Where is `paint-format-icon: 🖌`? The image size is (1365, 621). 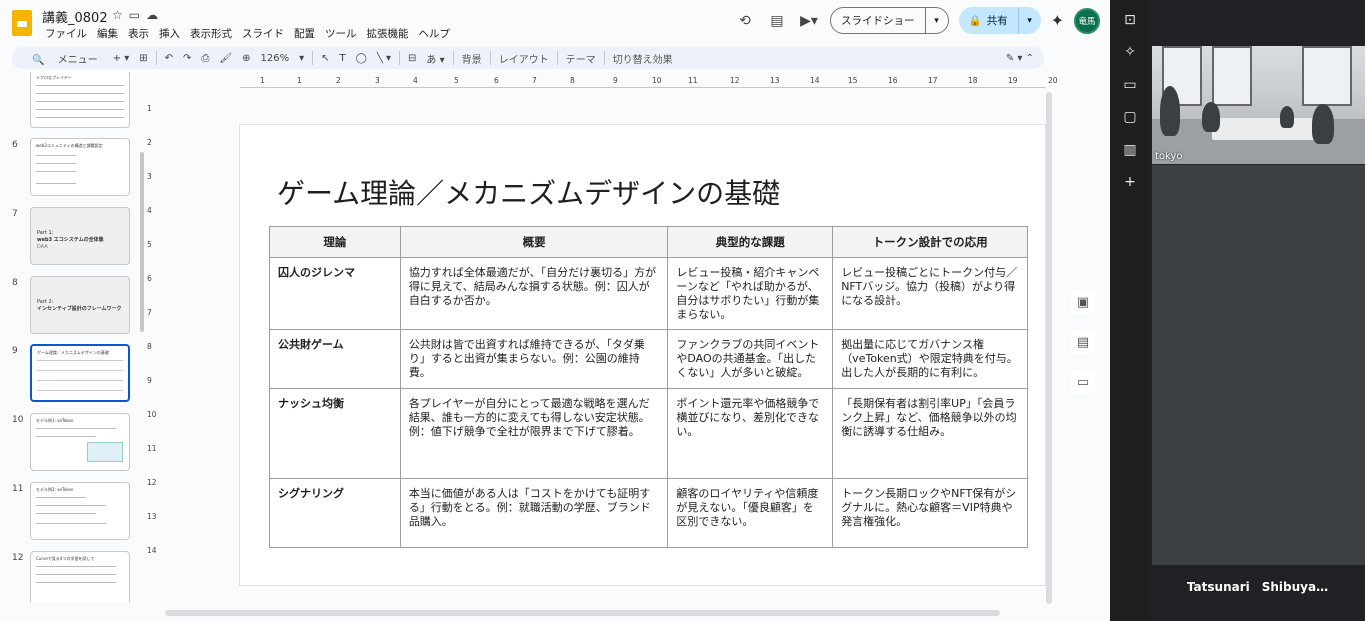 paint-format-icon: 🖌 is located at coordinates (225, 58).